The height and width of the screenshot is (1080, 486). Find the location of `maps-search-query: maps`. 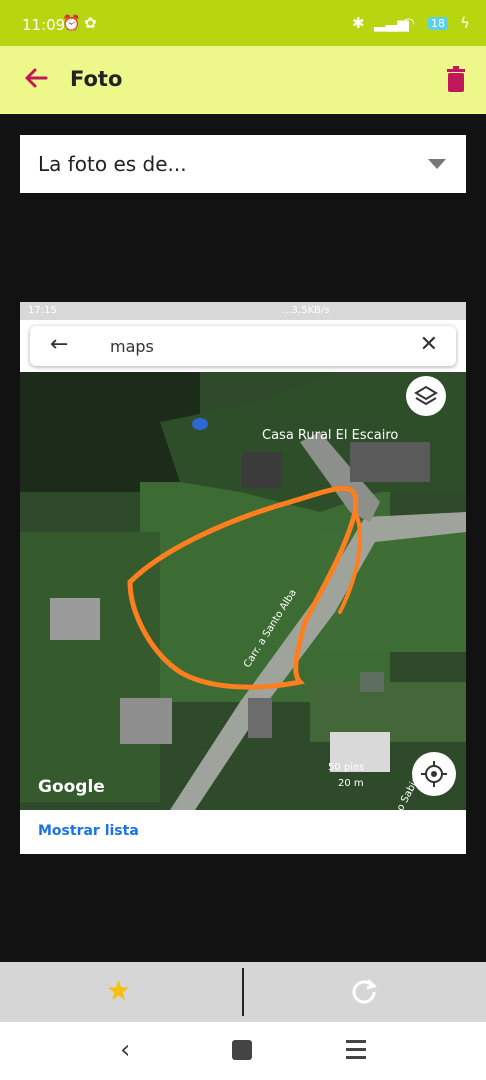

maps-search-query: maps is located at coordinates (132, 346).